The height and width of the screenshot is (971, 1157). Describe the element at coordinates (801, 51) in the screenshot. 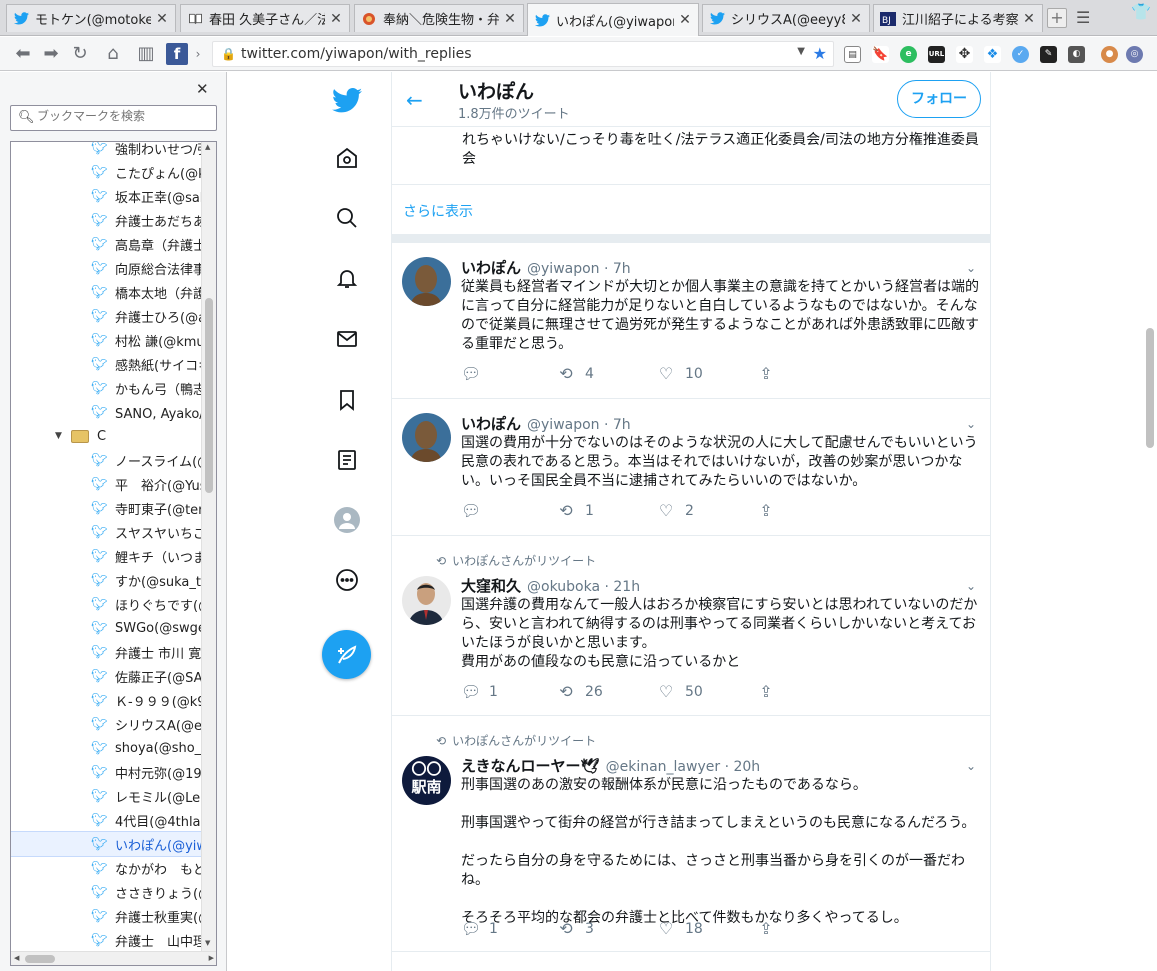

I see `url-dropdown-icon: ▼` at that location.